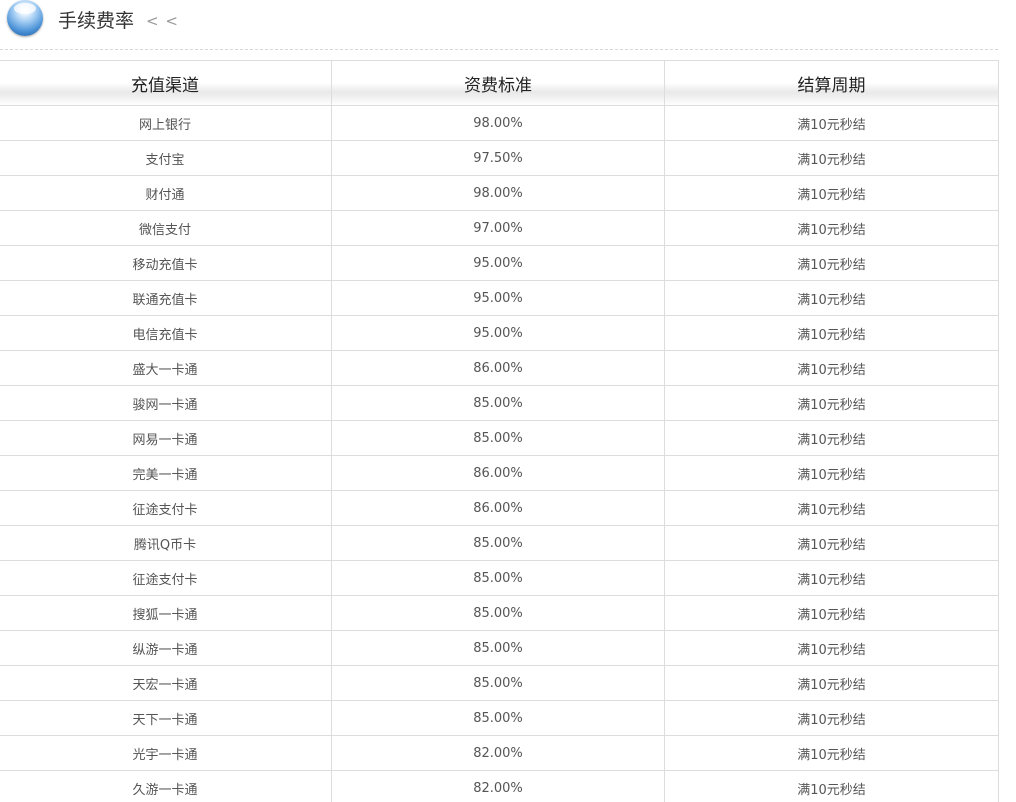 The height and width of the screenshot is (802, 1016). I want to click on table-row: 移动充值卡 95.00% 满10元秒结, so click(499, 263).